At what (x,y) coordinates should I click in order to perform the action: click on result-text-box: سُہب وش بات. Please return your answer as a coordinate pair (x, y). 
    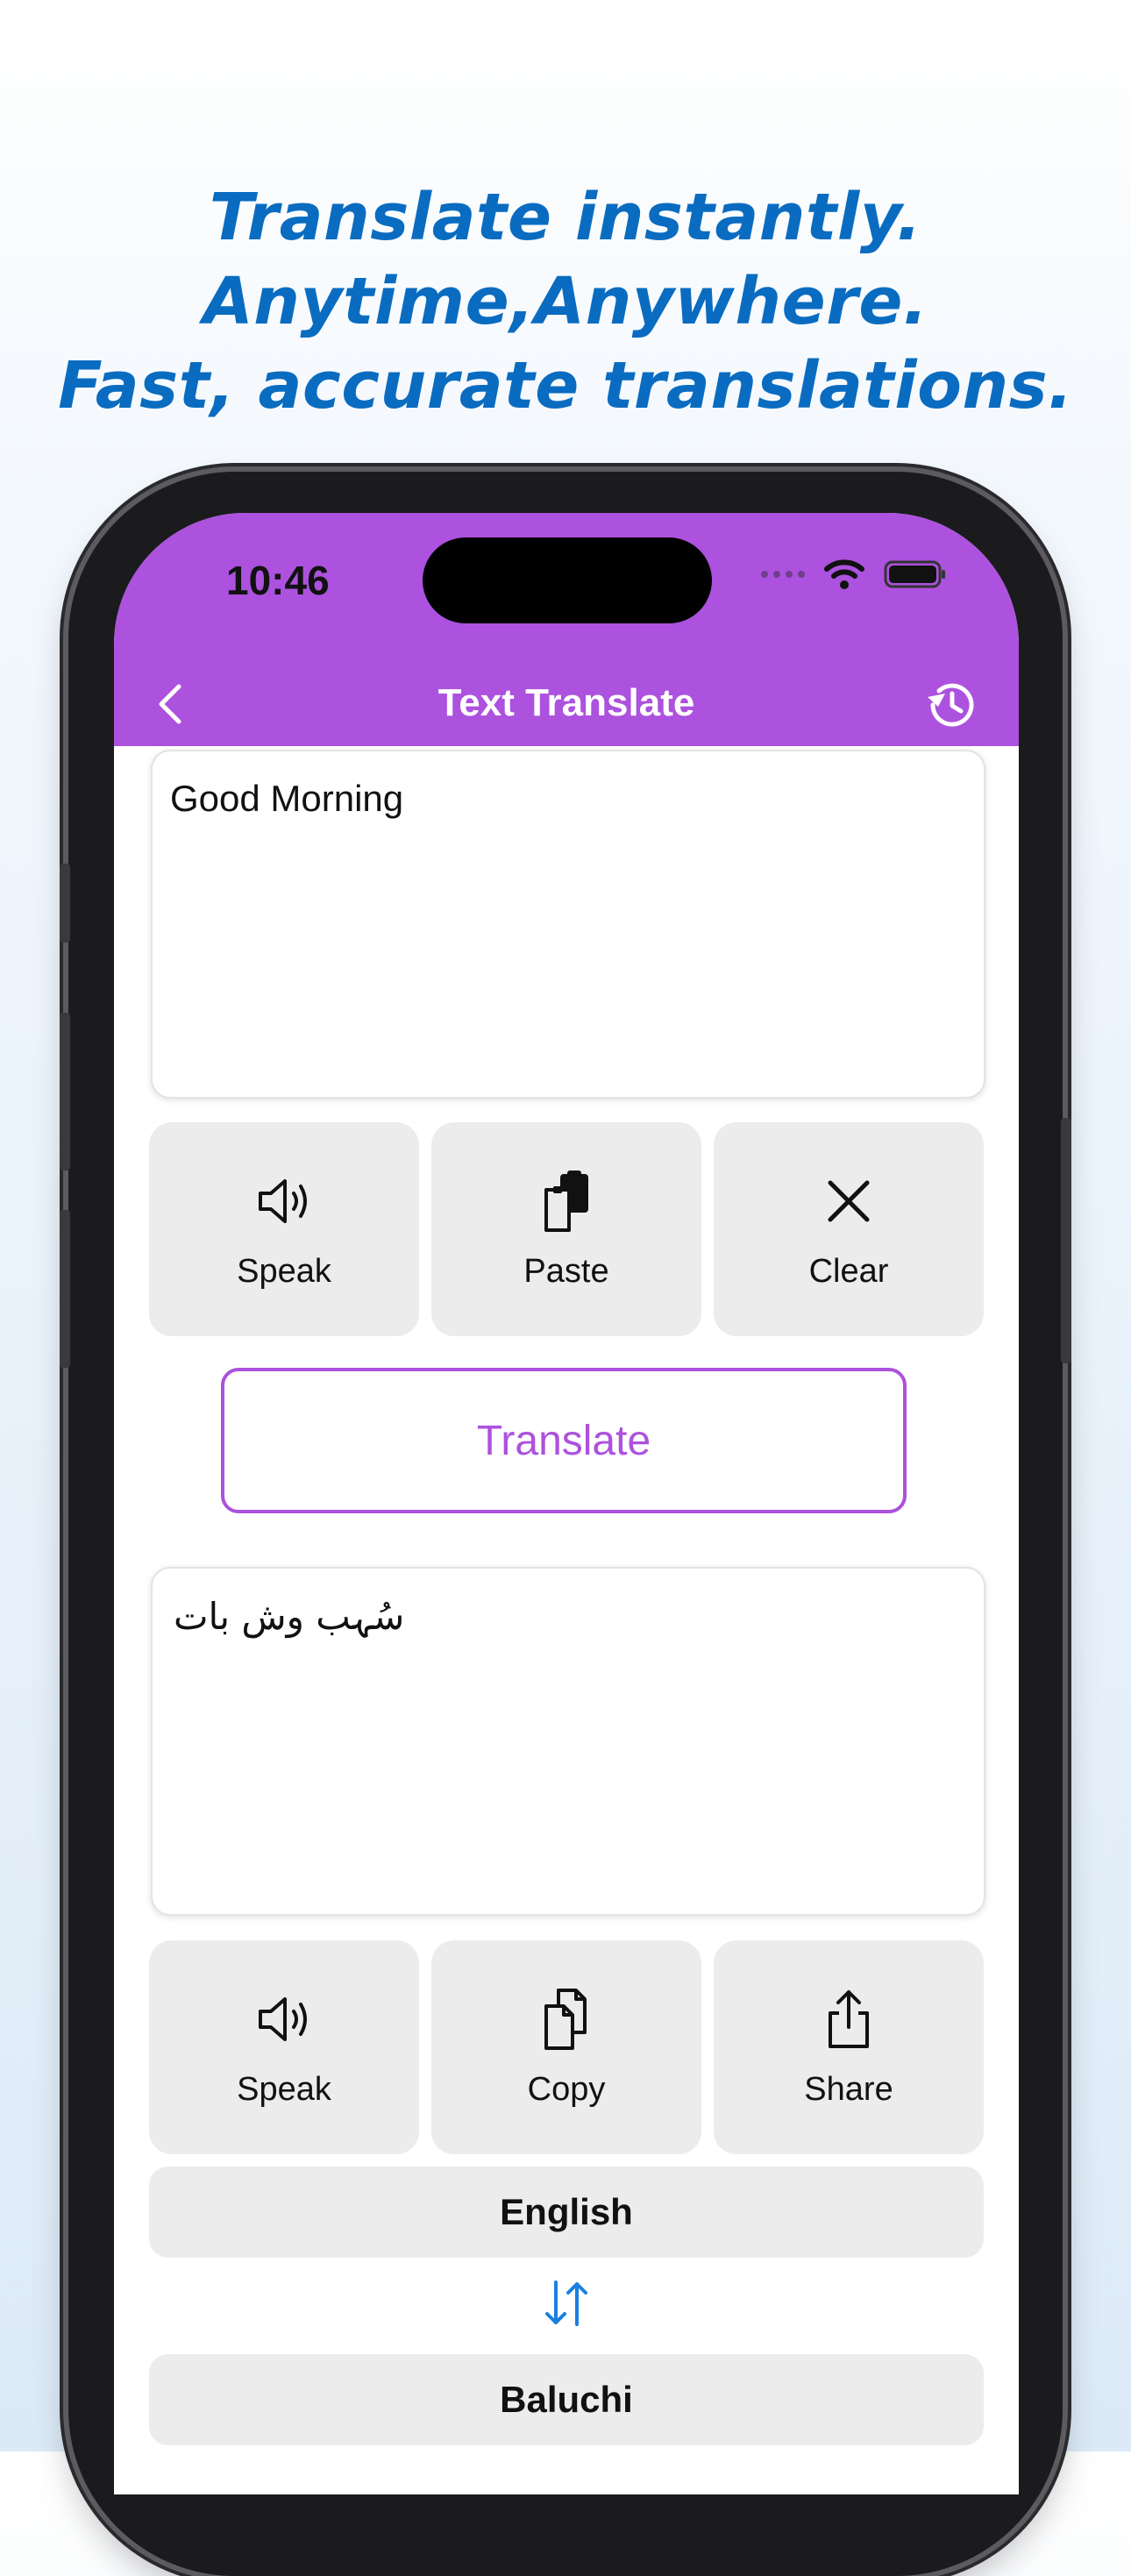
    Looking at the image, I should click on (568, 1741).